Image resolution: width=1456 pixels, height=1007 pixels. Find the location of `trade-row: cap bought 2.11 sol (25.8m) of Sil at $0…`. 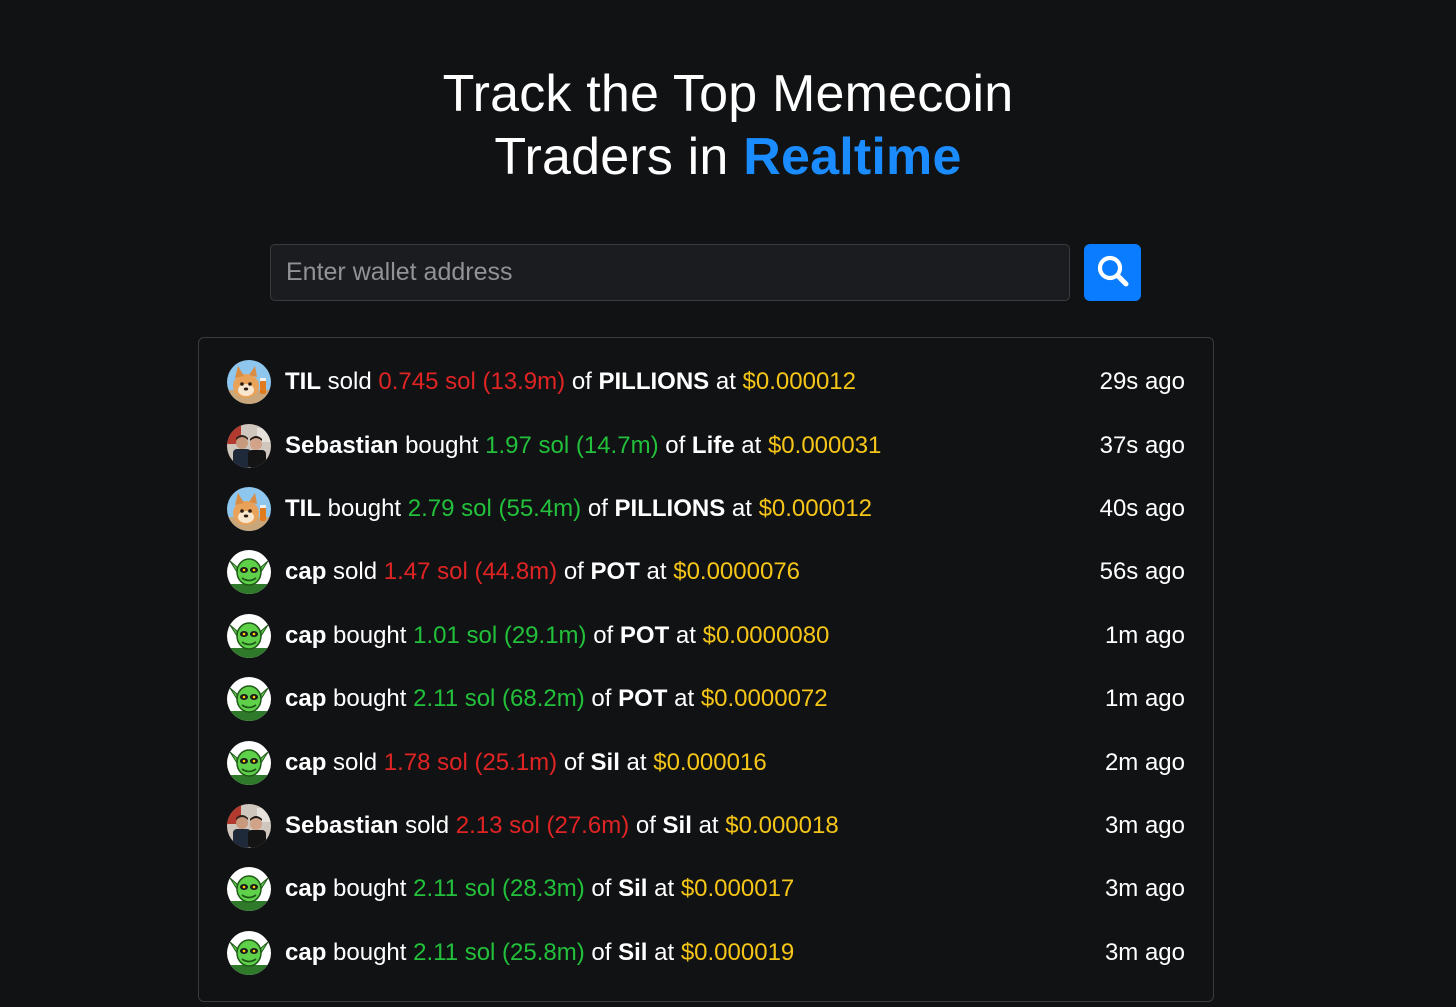

trade-row: cap bought 2.11 sol (25.8m) of Sil at $0… is located at coordinates (706, 953).